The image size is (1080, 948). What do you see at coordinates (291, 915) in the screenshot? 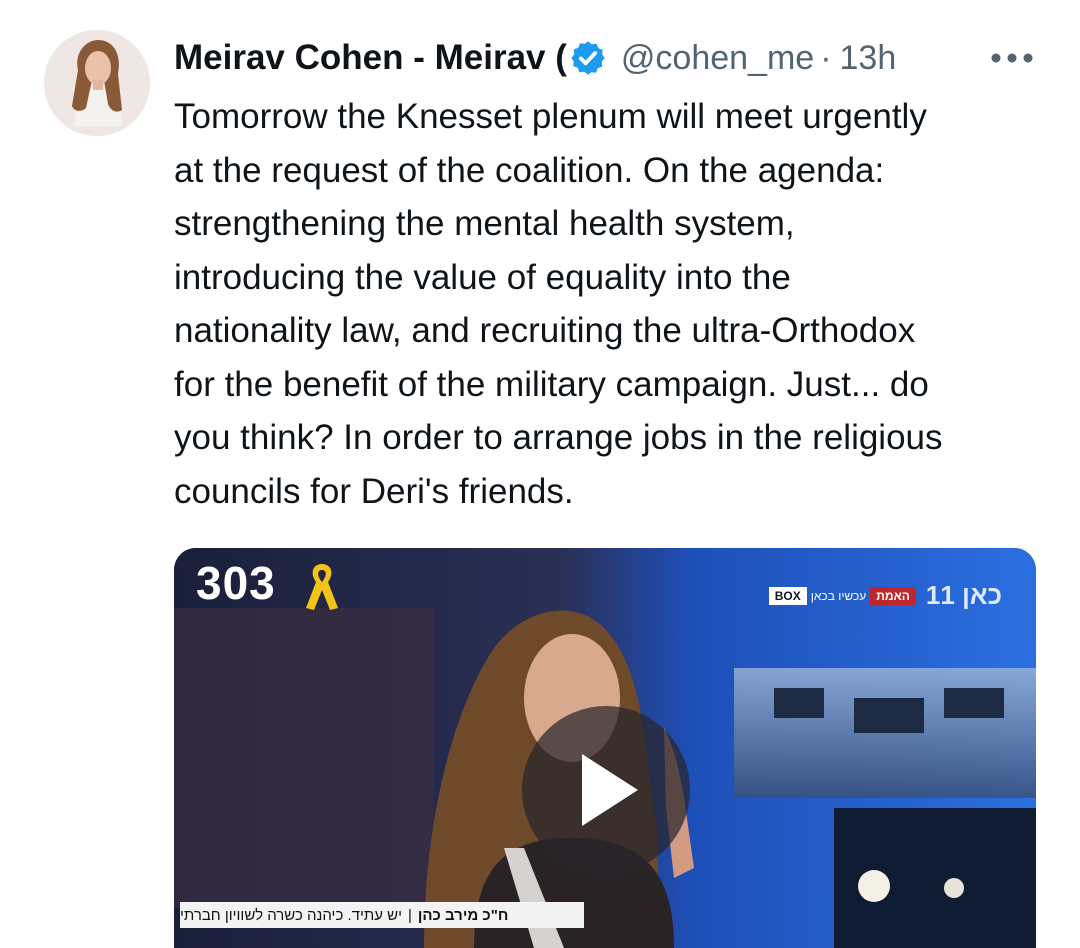
I see `lower-third-text: יש עתיד. כיהנה כשרה לשוויון חברתי` at bounding box center [291, 915].